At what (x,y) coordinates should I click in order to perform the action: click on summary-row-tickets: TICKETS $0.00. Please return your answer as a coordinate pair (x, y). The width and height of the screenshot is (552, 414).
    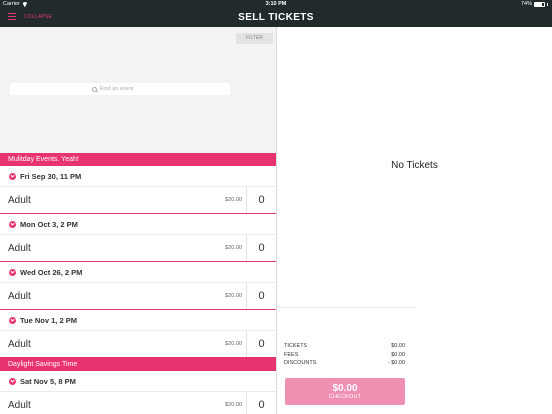
    Looking at the image, I should click on (344, 347).